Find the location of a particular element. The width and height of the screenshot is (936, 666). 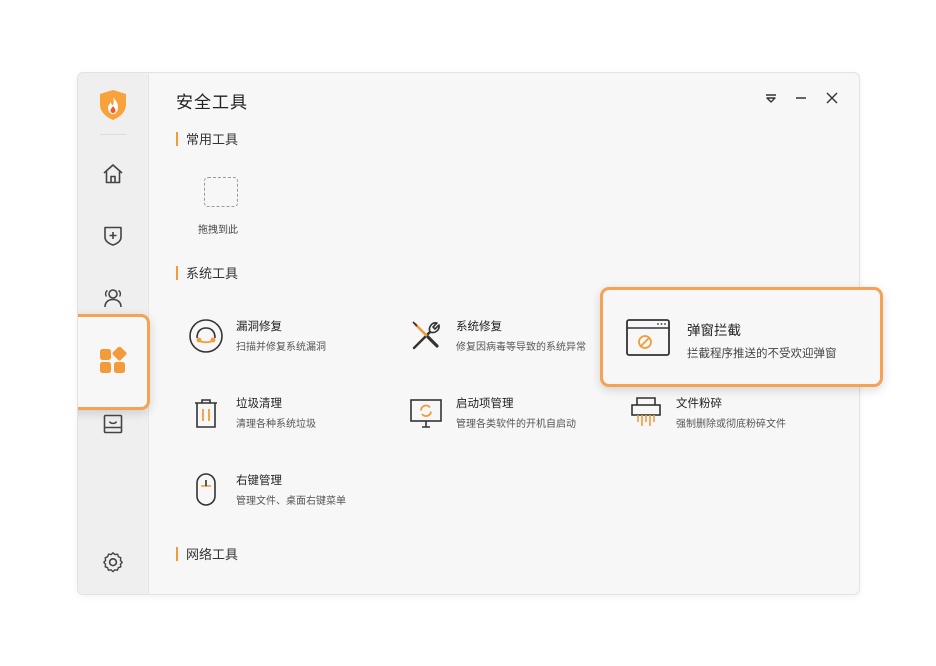

apps-grid-icon is located at coordinates (113, 360).